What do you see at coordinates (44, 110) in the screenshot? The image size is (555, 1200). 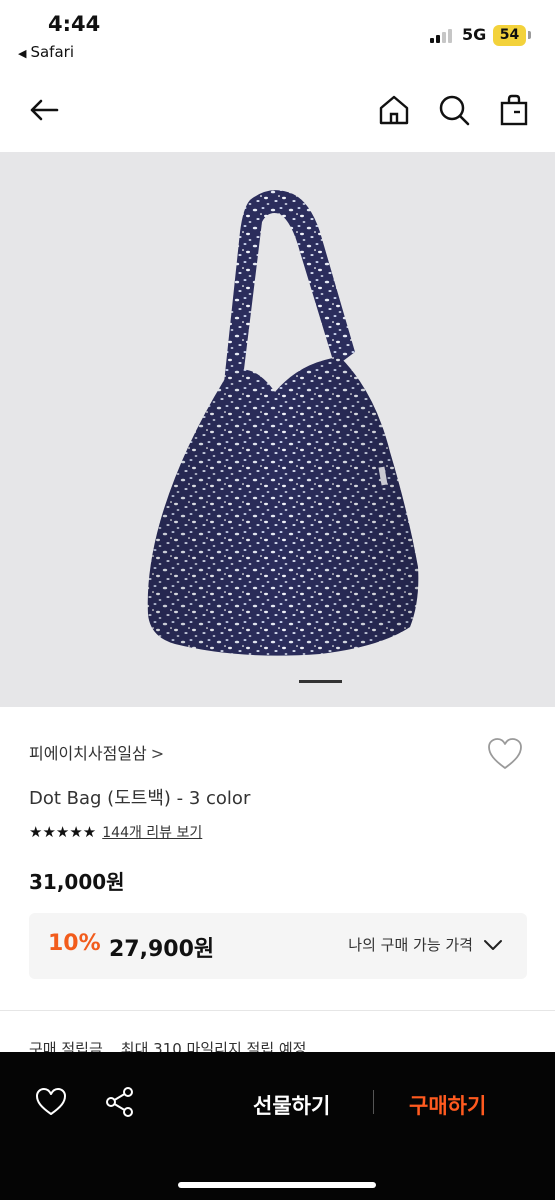 I see `back-arrow-icon` at bounding box center [44, 110].